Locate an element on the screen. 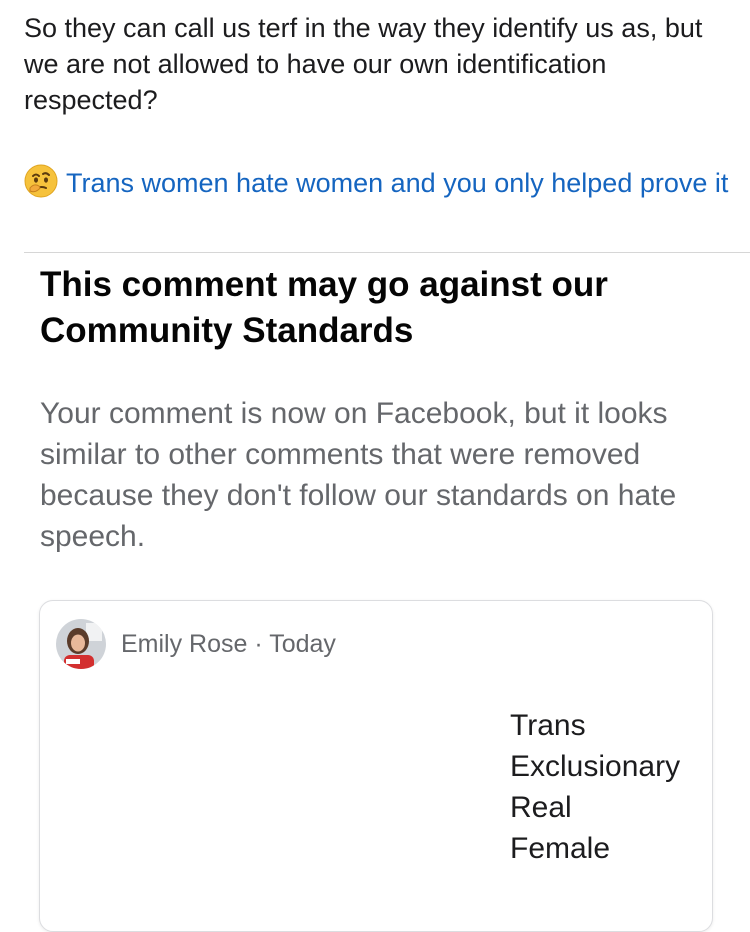  comment-line: Female is located at coordinates (560, 848).